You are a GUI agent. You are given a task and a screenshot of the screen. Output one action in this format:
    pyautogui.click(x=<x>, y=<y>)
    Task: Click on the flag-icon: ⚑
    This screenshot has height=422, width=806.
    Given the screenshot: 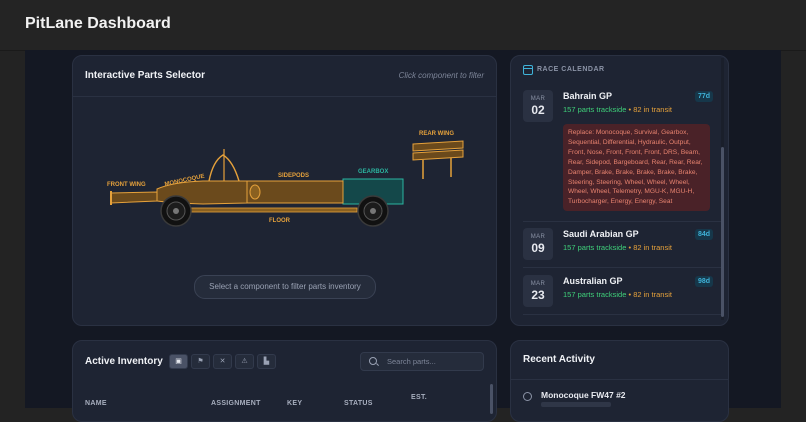 What is the action you would take?
    pyautogui.click(x=200, y=361)
    